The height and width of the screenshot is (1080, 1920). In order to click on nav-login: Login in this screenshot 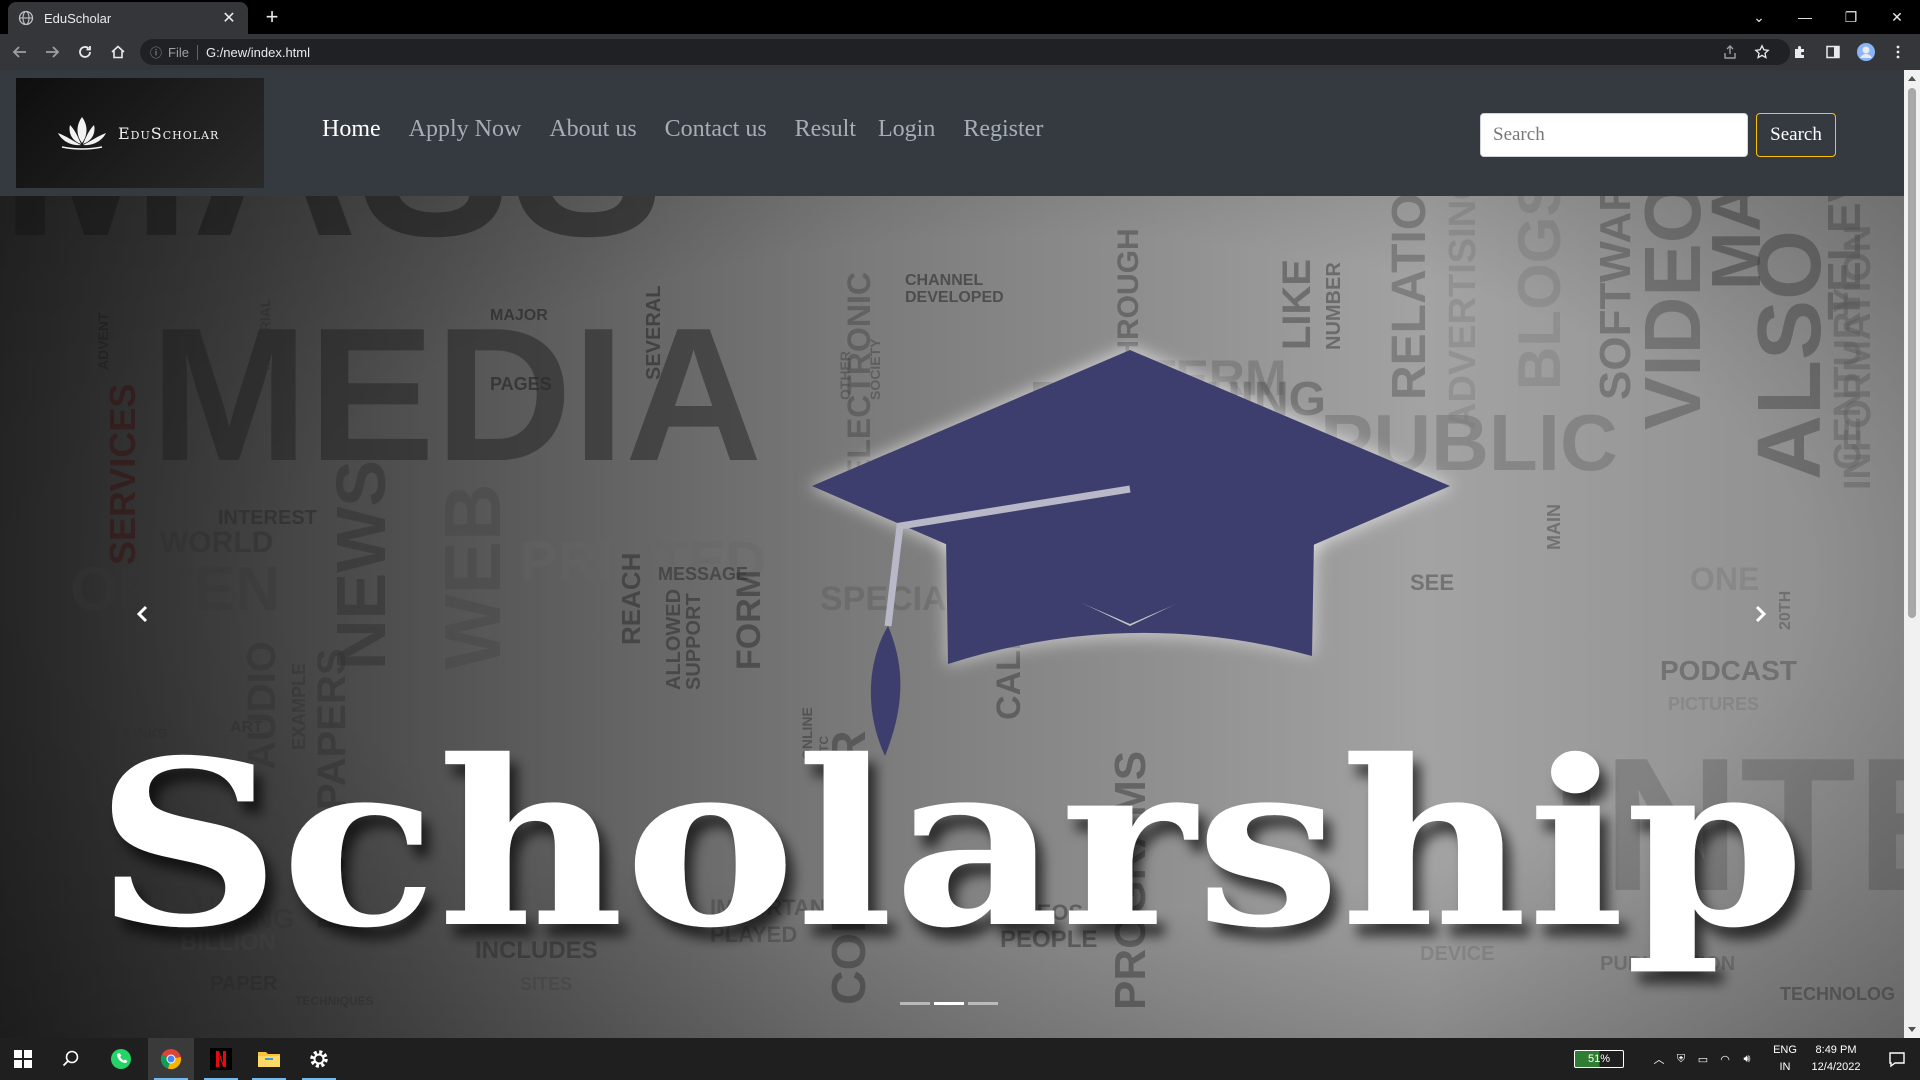, I will do `click(906, 129)`.